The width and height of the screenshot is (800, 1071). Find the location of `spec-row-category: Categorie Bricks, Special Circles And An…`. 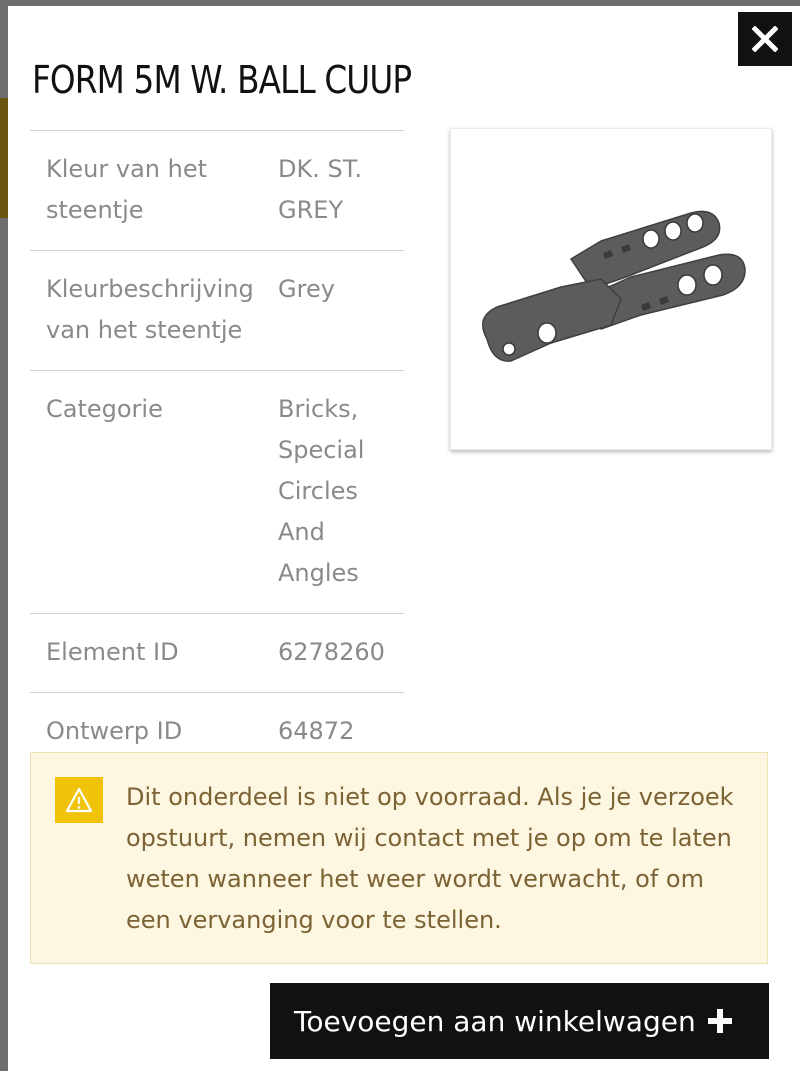

spec-row-category: Categorie Bricks, Special Circles And An… is located at coordinates (217, 492).